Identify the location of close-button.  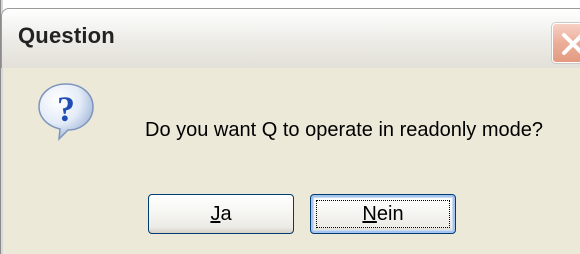
(566, 43).